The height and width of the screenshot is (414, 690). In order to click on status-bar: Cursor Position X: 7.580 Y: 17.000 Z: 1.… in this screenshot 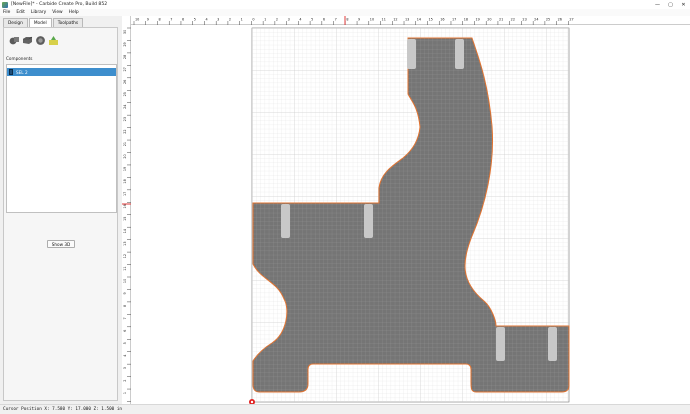, I will do `click(345, 409)`.